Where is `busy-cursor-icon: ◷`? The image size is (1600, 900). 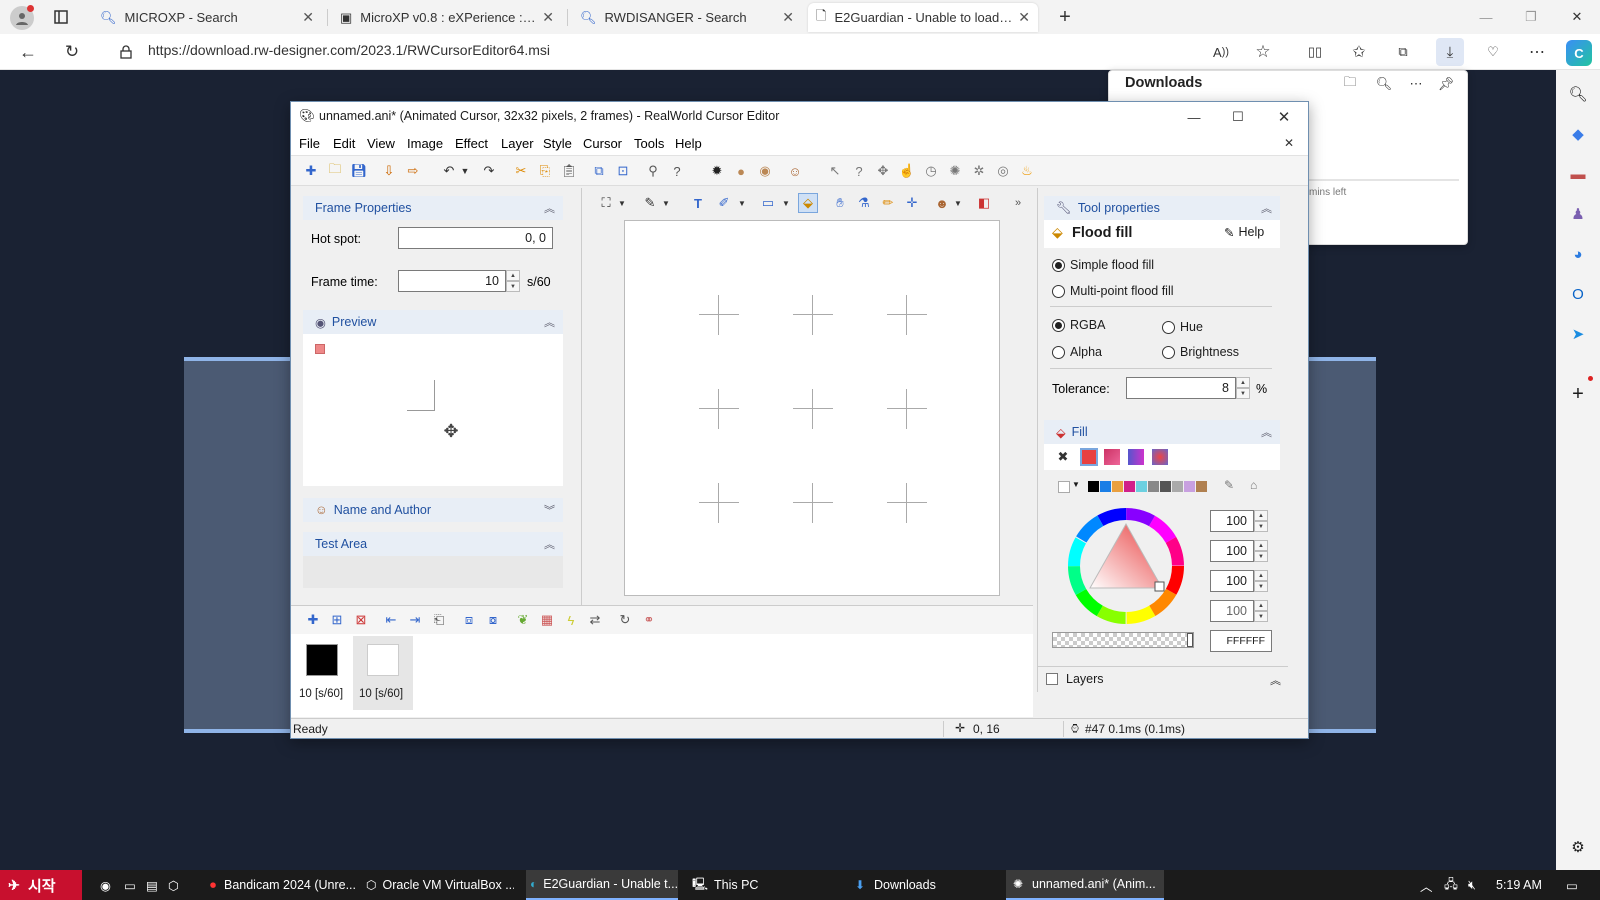 busy-cursor-icon: ◷ is located at coordinates (931, 171).